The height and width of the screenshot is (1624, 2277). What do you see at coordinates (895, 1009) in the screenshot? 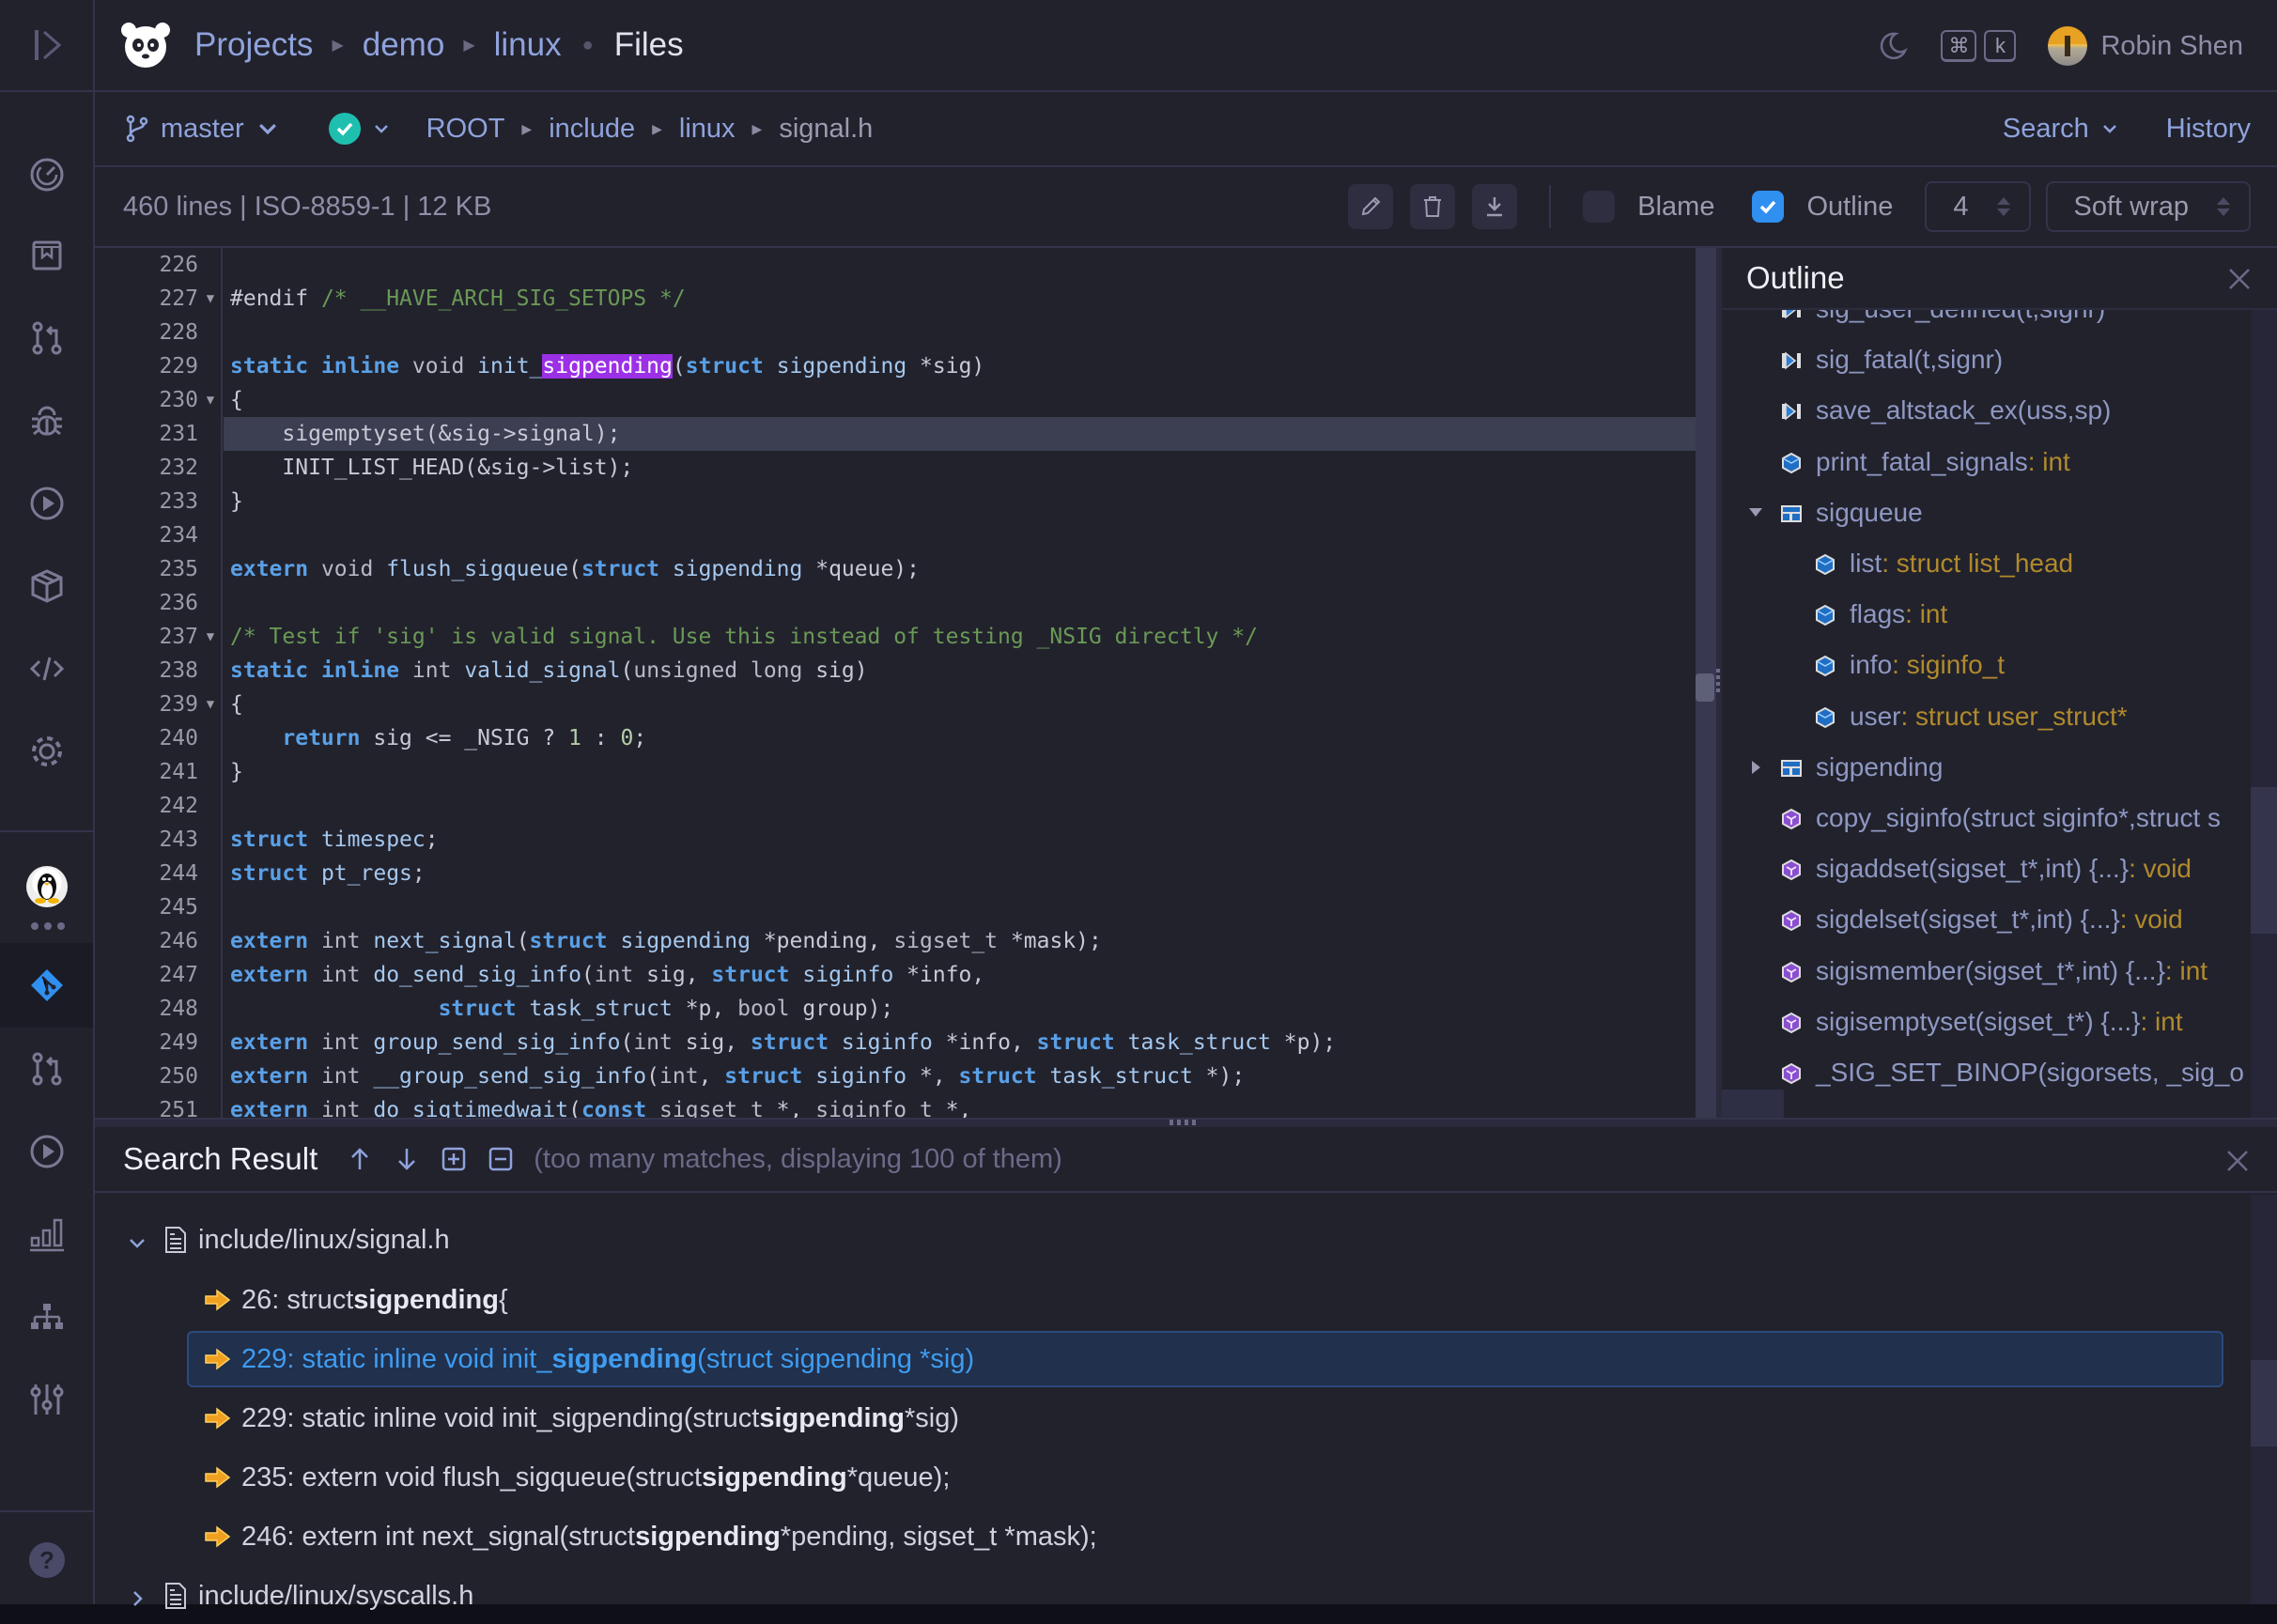
I see `code-line: 248 struct task_struct *p, bool group);` at bounding box center [895, 1009].